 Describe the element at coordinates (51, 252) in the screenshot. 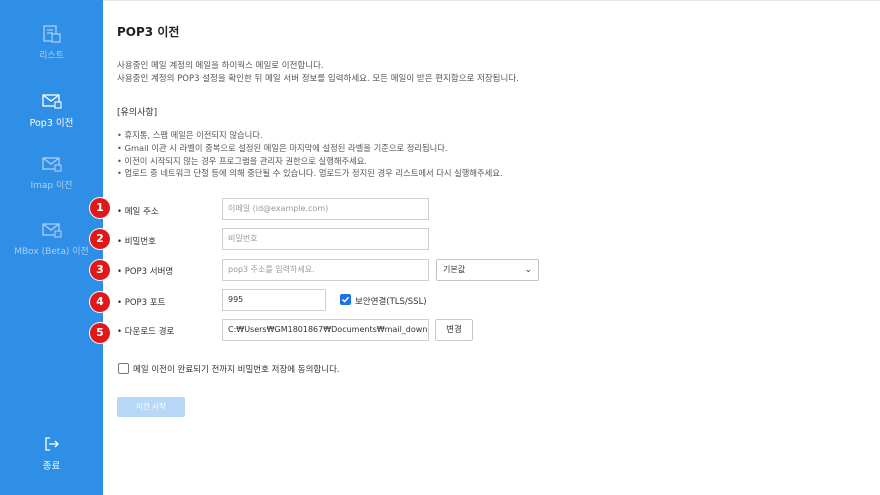

I see `sidebar-item-label: MBox (Beta) 이전` at that location.